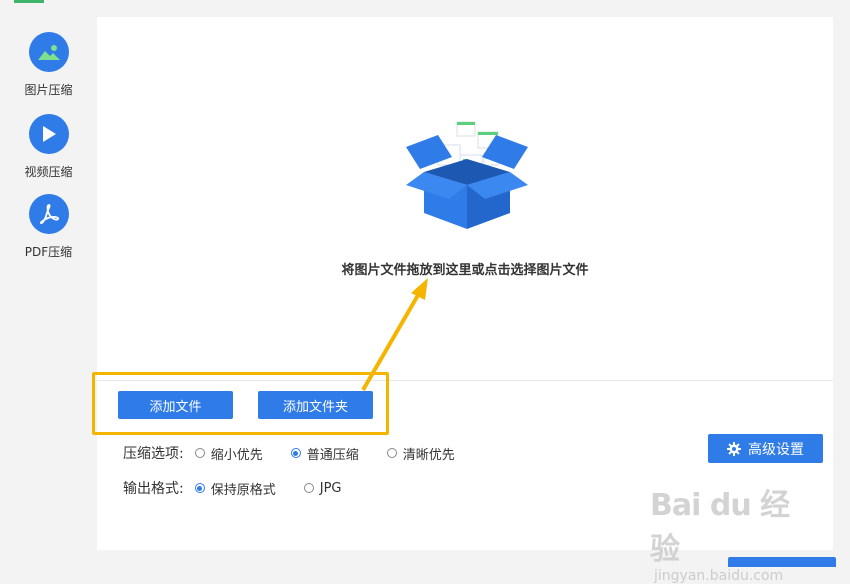 The height and width of the screenshot is (584, 850). I want to click on app-logo, so click(29, 1).